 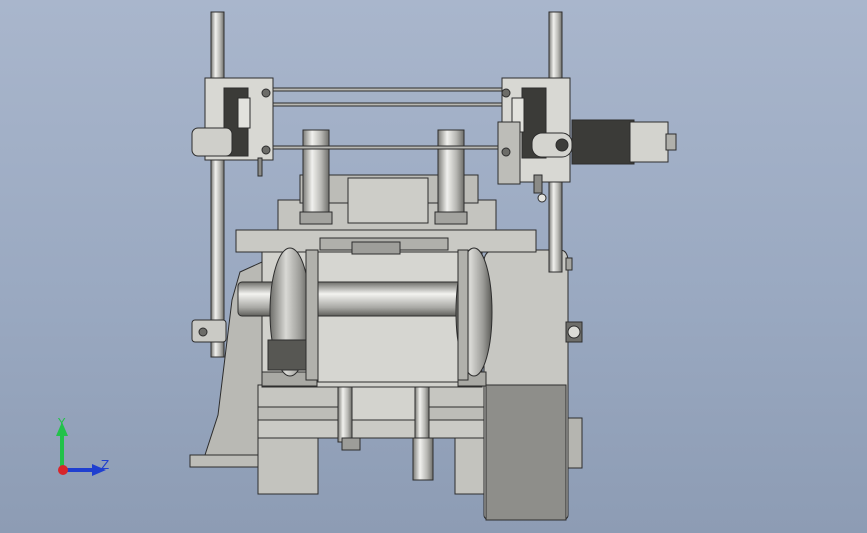 What do you see at coordinates (82, 446) in the screenshot?
I see `orientation-triad: Y Z` at bounding box center [82, 446].